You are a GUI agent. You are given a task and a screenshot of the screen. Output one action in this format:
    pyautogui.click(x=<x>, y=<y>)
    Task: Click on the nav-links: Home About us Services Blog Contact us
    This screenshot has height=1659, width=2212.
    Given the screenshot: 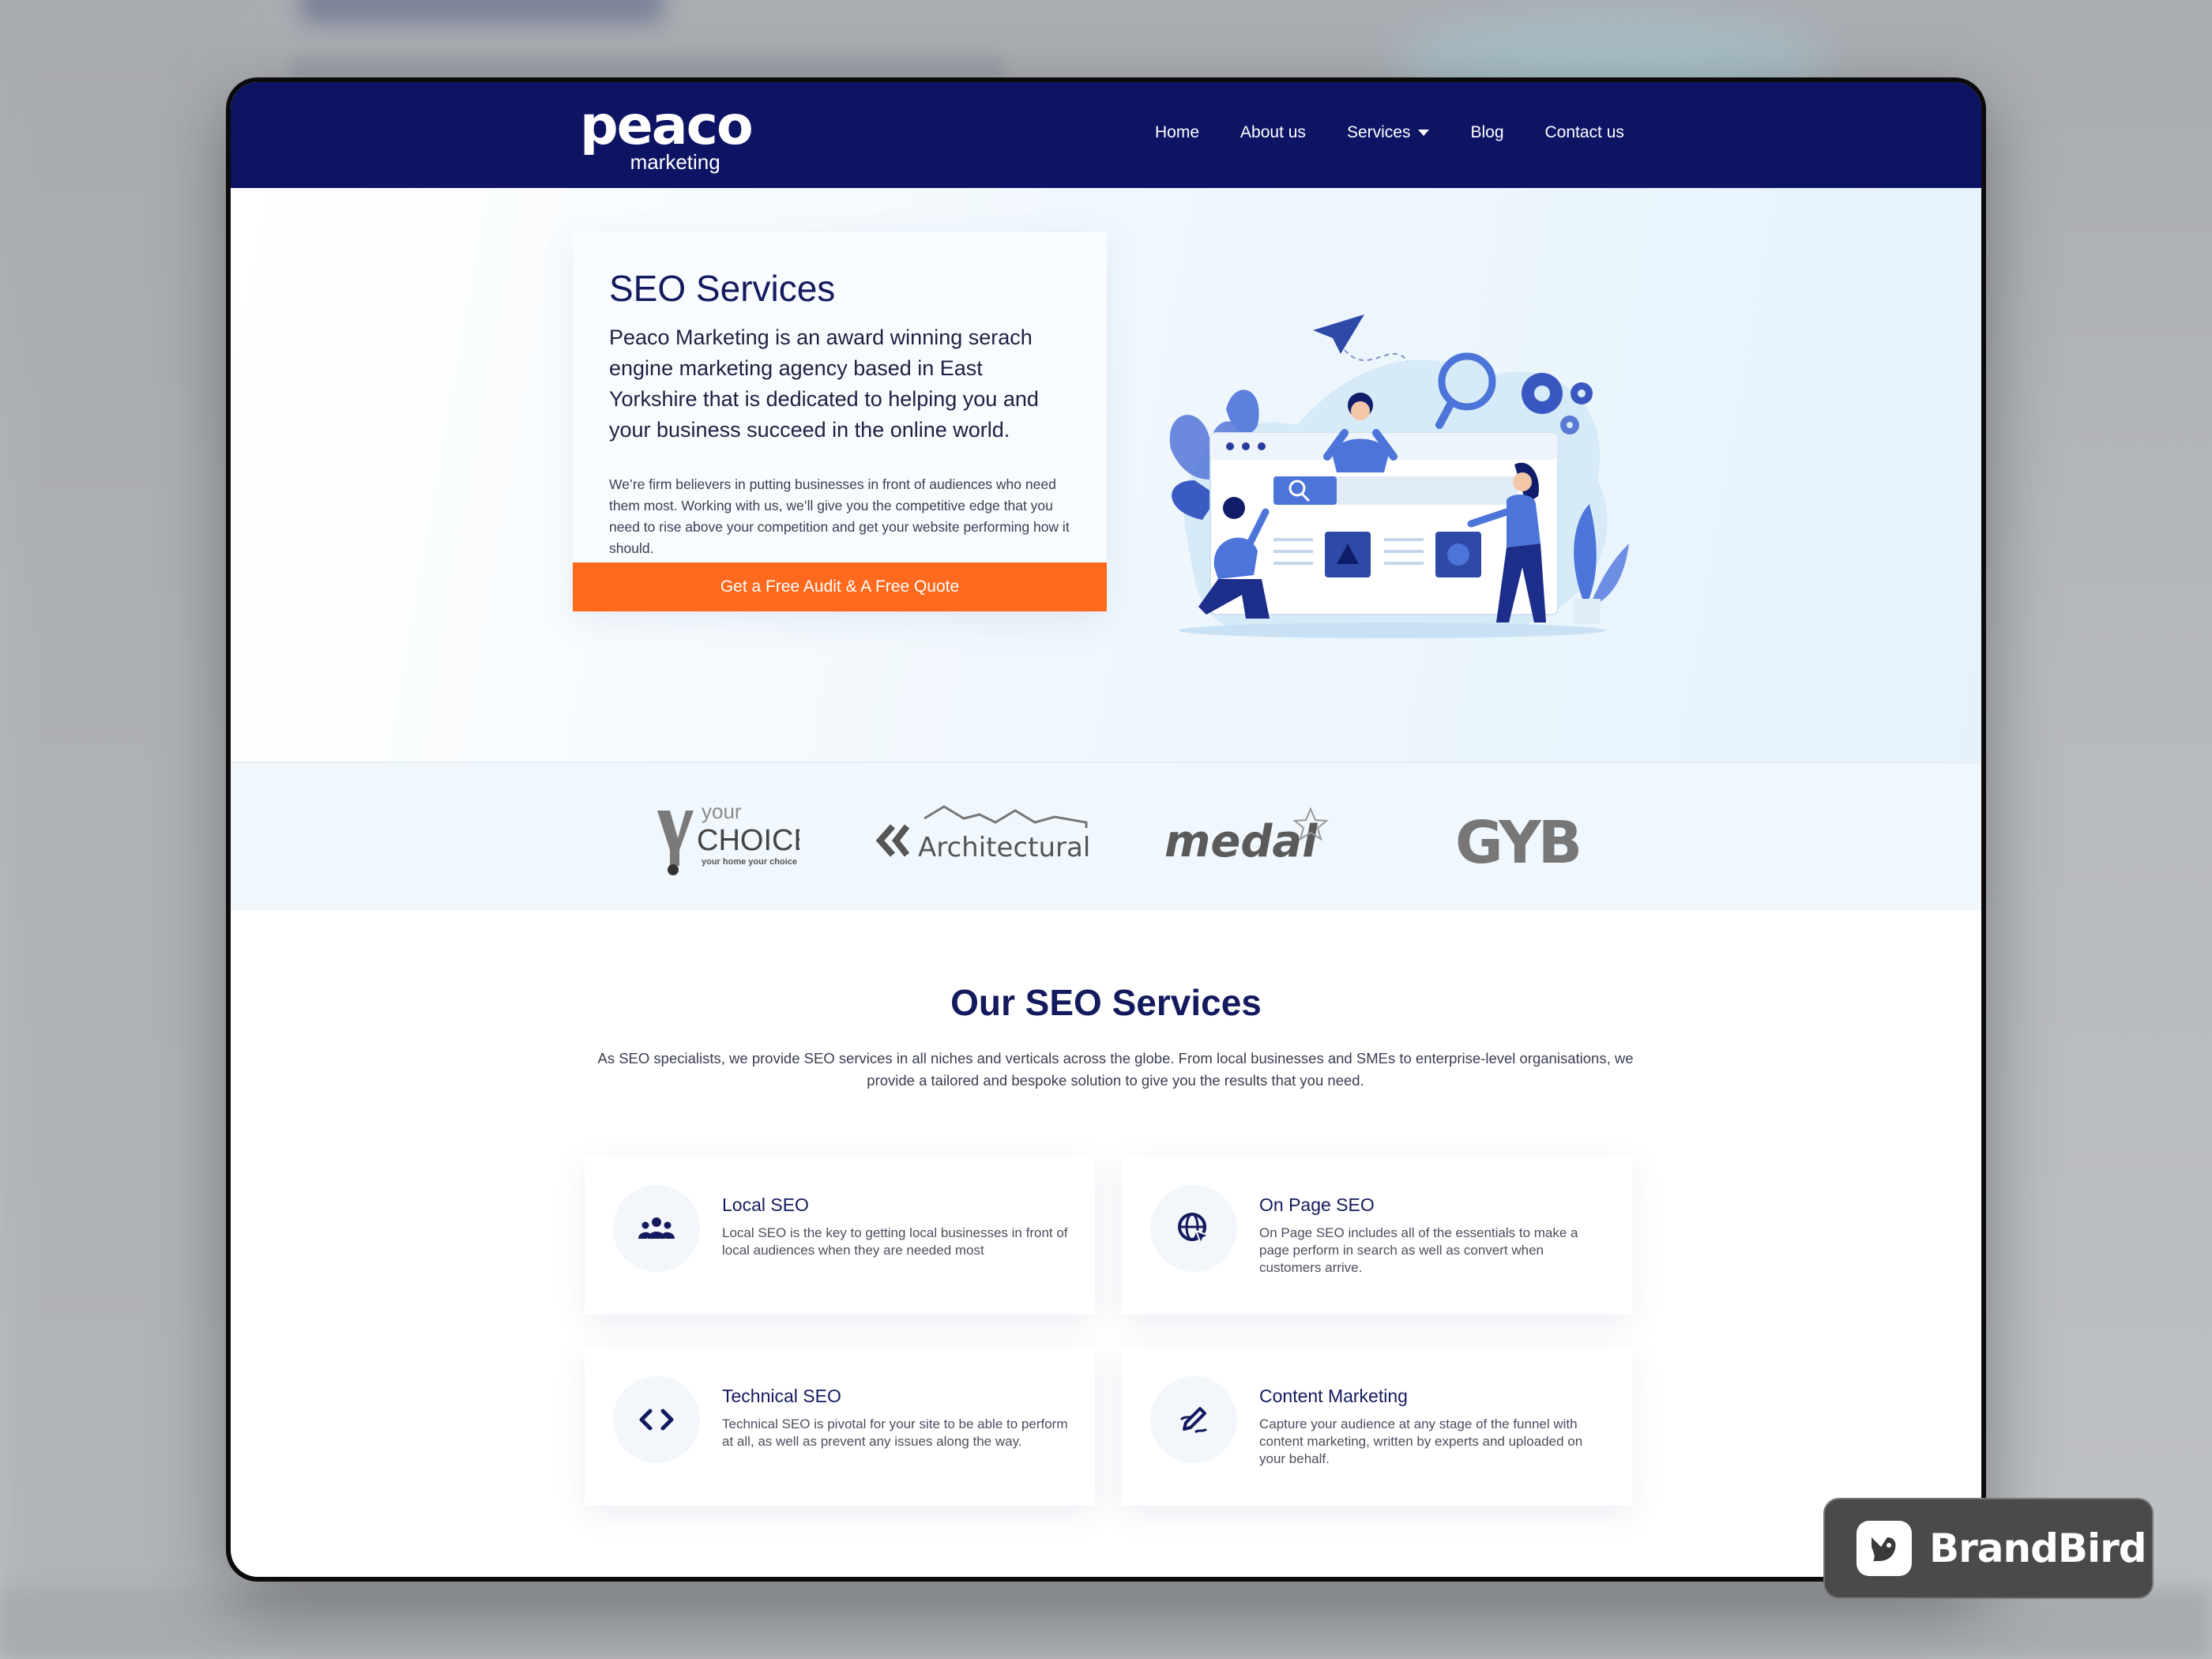 What is the action you would take?
    pyautogui.click(x=1389, y=133)
    